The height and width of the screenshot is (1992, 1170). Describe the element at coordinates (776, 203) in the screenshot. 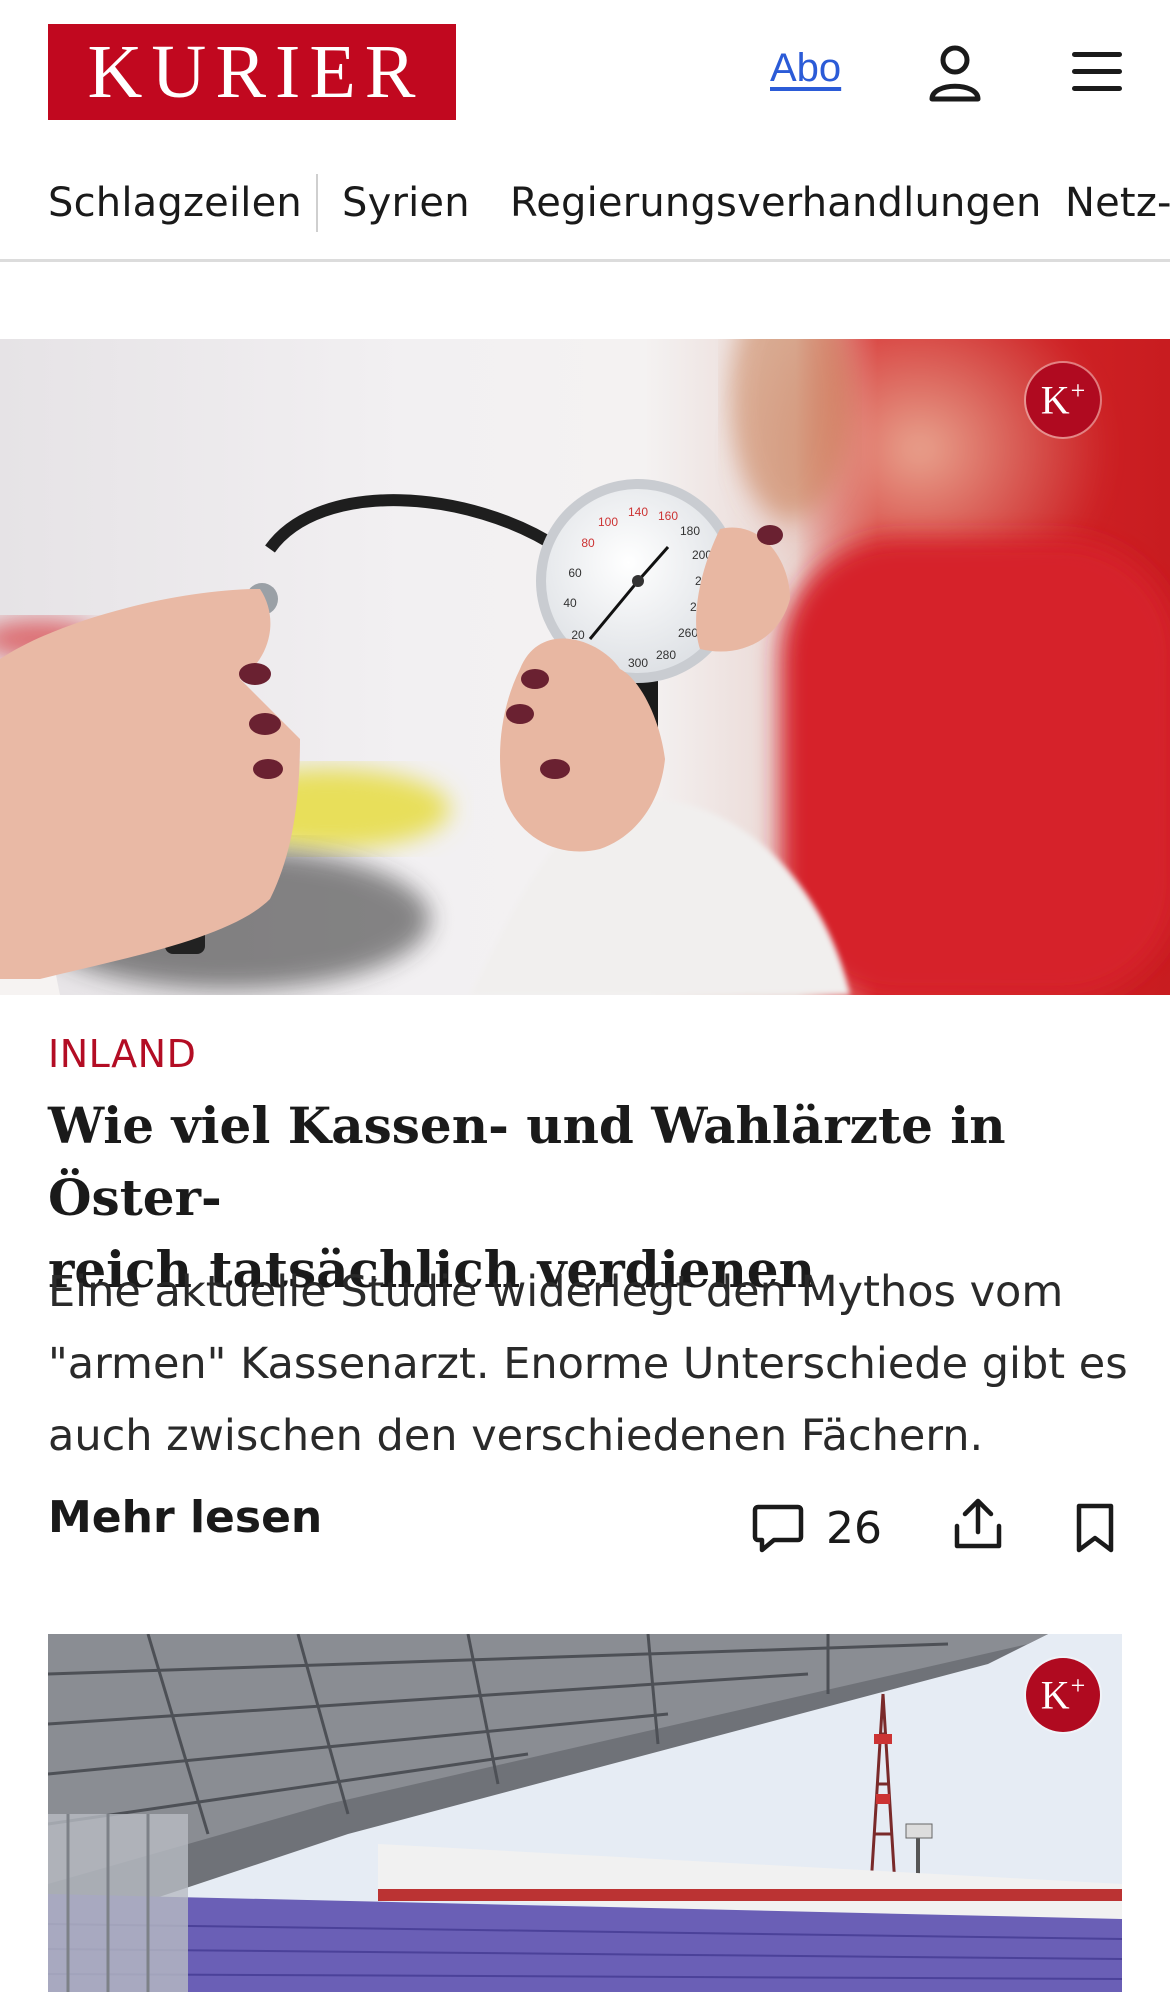

I see `nav-item-regierungsverhandlungen: Regierungsverhandlungen` at that location.